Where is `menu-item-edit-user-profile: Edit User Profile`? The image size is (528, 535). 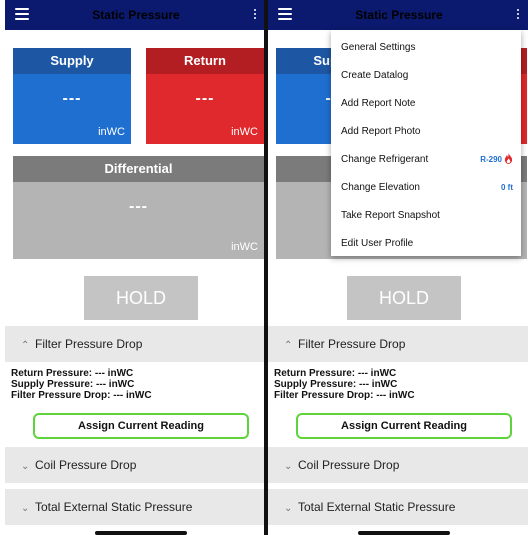
menu-item-edit-user-profile: Edit User Profile is located at coordinates (426, 243).